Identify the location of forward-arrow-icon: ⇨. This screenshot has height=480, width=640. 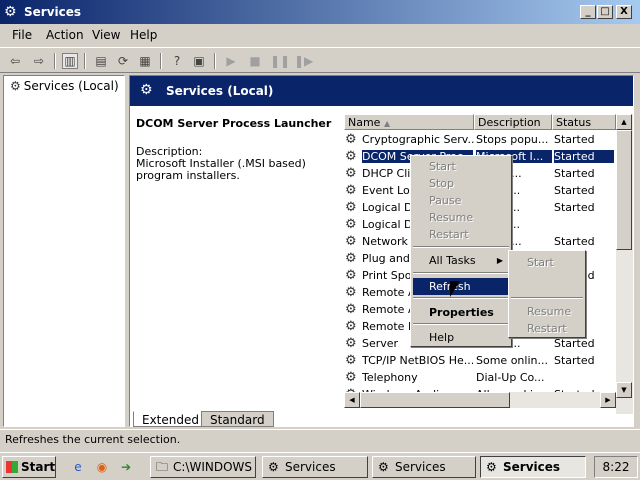
(39, 61).